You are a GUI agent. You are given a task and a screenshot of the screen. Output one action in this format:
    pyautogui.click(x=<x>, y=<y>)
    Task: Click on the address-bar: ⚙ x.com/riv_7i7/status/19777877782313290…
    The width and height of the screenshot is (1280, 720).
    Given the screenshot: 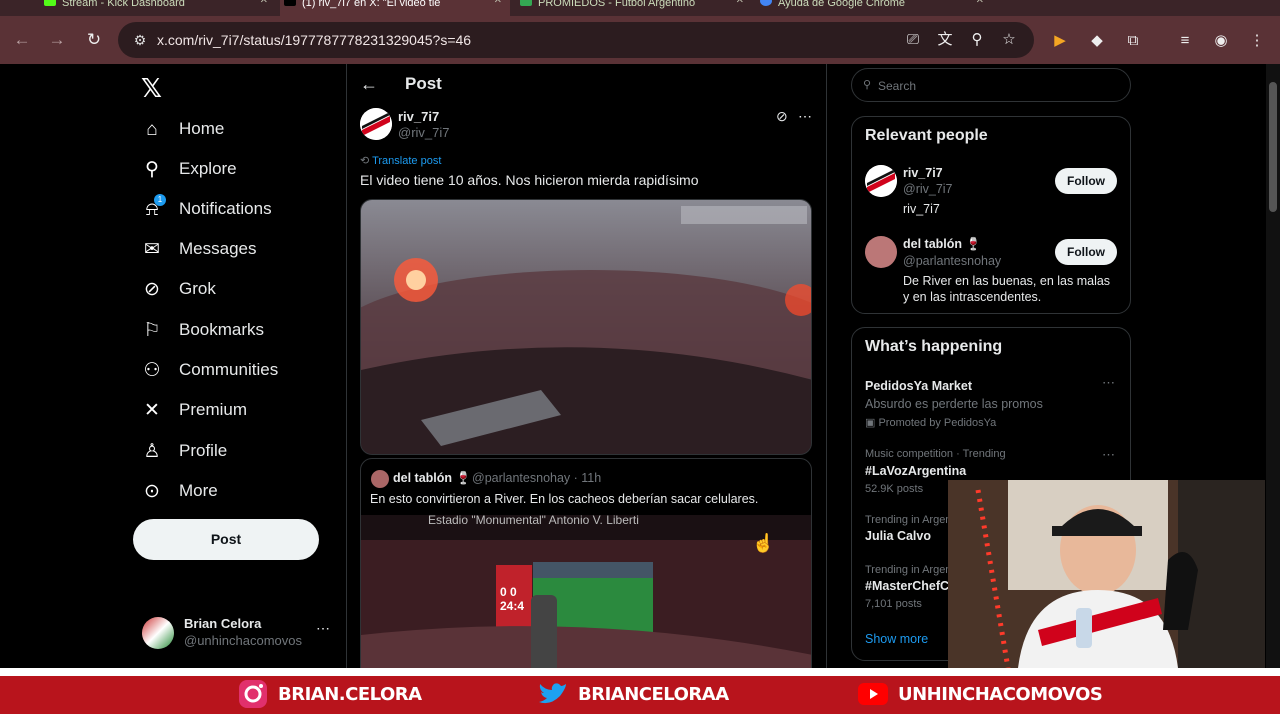 What is the action you would take?
    pyautogui.click(x=576, y=40)
    